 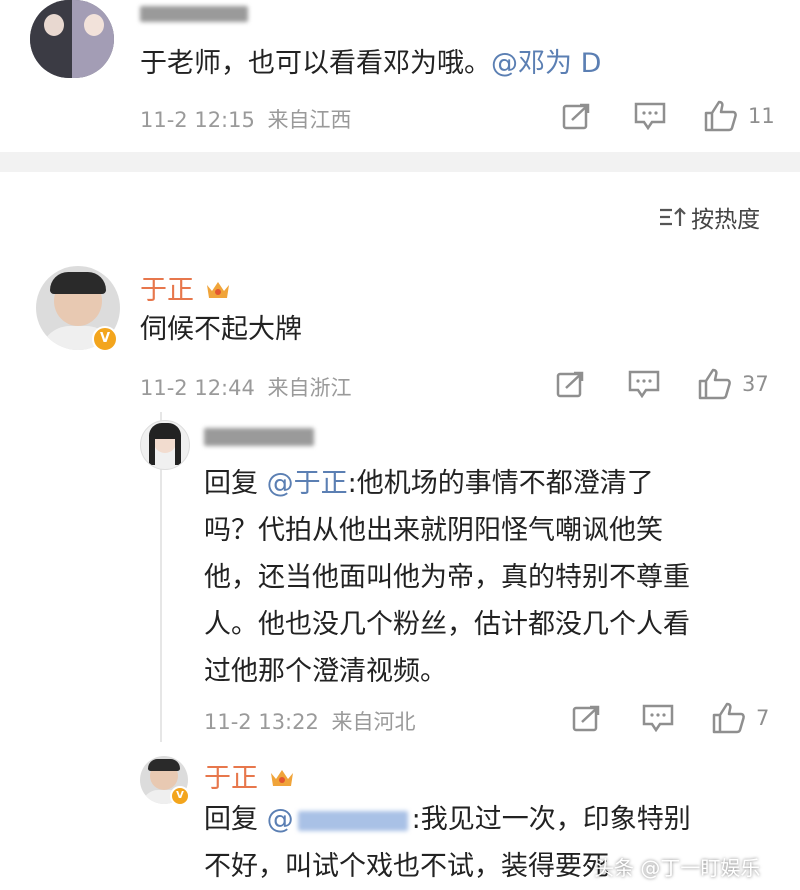 I want to click on reply2-prefix: 回复, so click(x=231, y=483).